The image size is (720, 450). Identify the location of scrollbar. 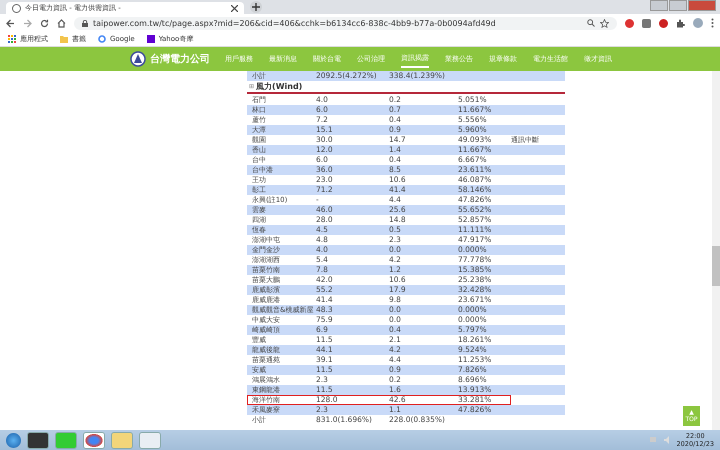
(716, 250).